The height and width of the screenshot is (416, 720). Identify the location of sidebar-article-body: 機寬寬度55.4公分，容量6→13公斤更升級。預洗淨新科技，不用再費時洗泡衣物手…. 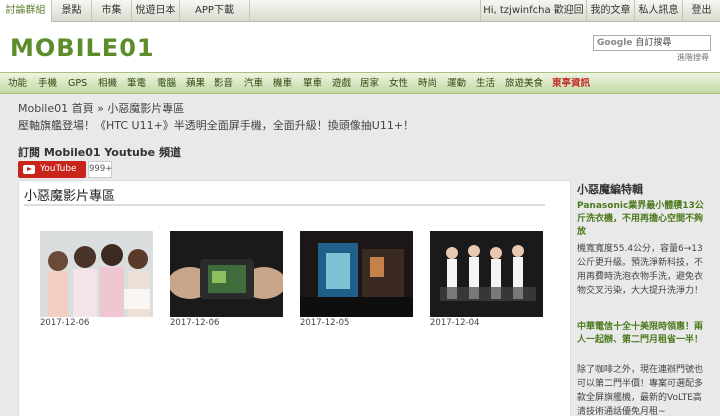
(640, 270).